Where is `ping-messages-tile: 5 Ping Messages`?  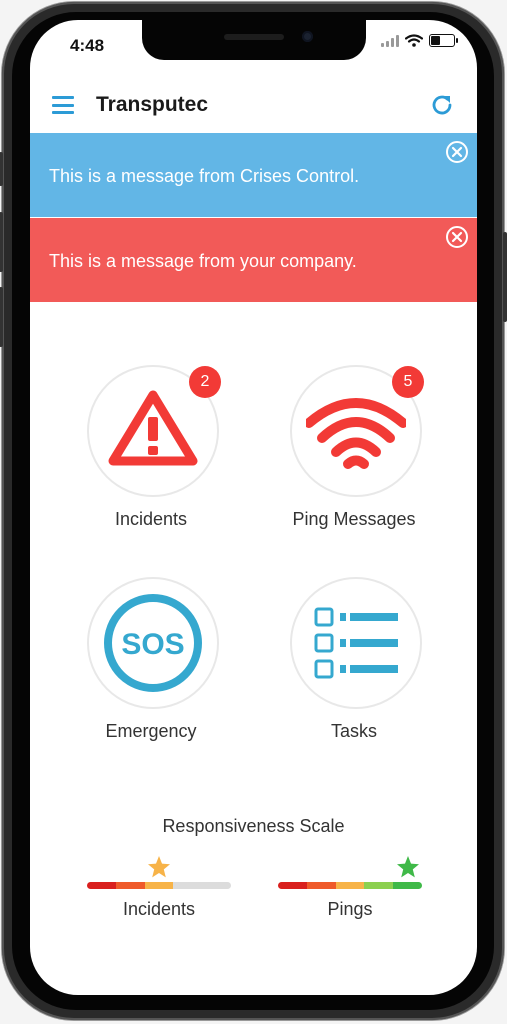 ping-messages-tile: 5 Ping Messages is located at coordinates (354, 455).